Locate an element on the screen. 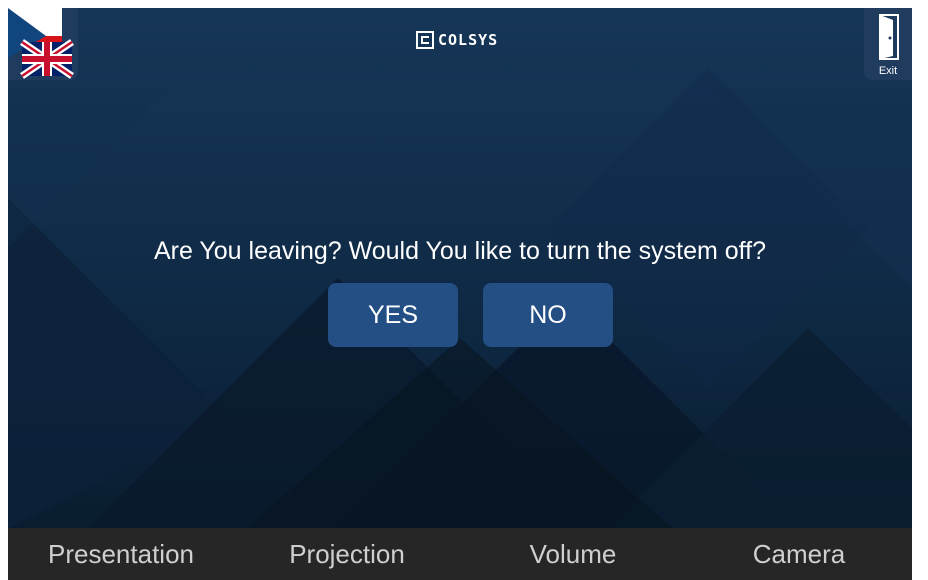 Image resolution: width=928 pixels, height=580 pixels. exit-button: Exit is located at coordinates (888, 44).